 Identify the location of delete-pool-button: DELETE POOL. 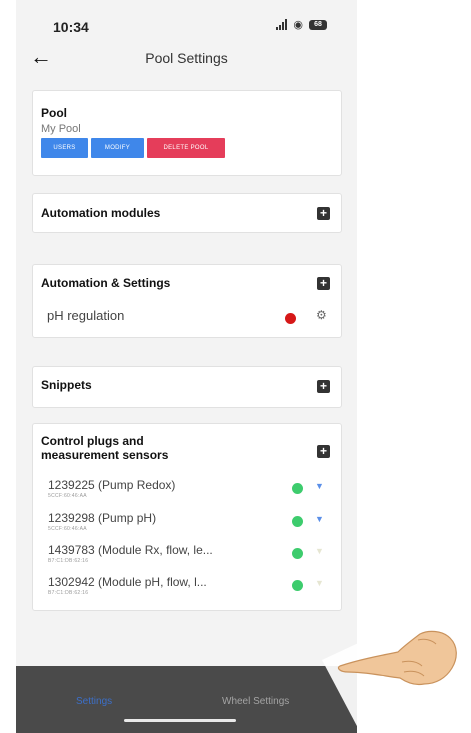
(186, 148).